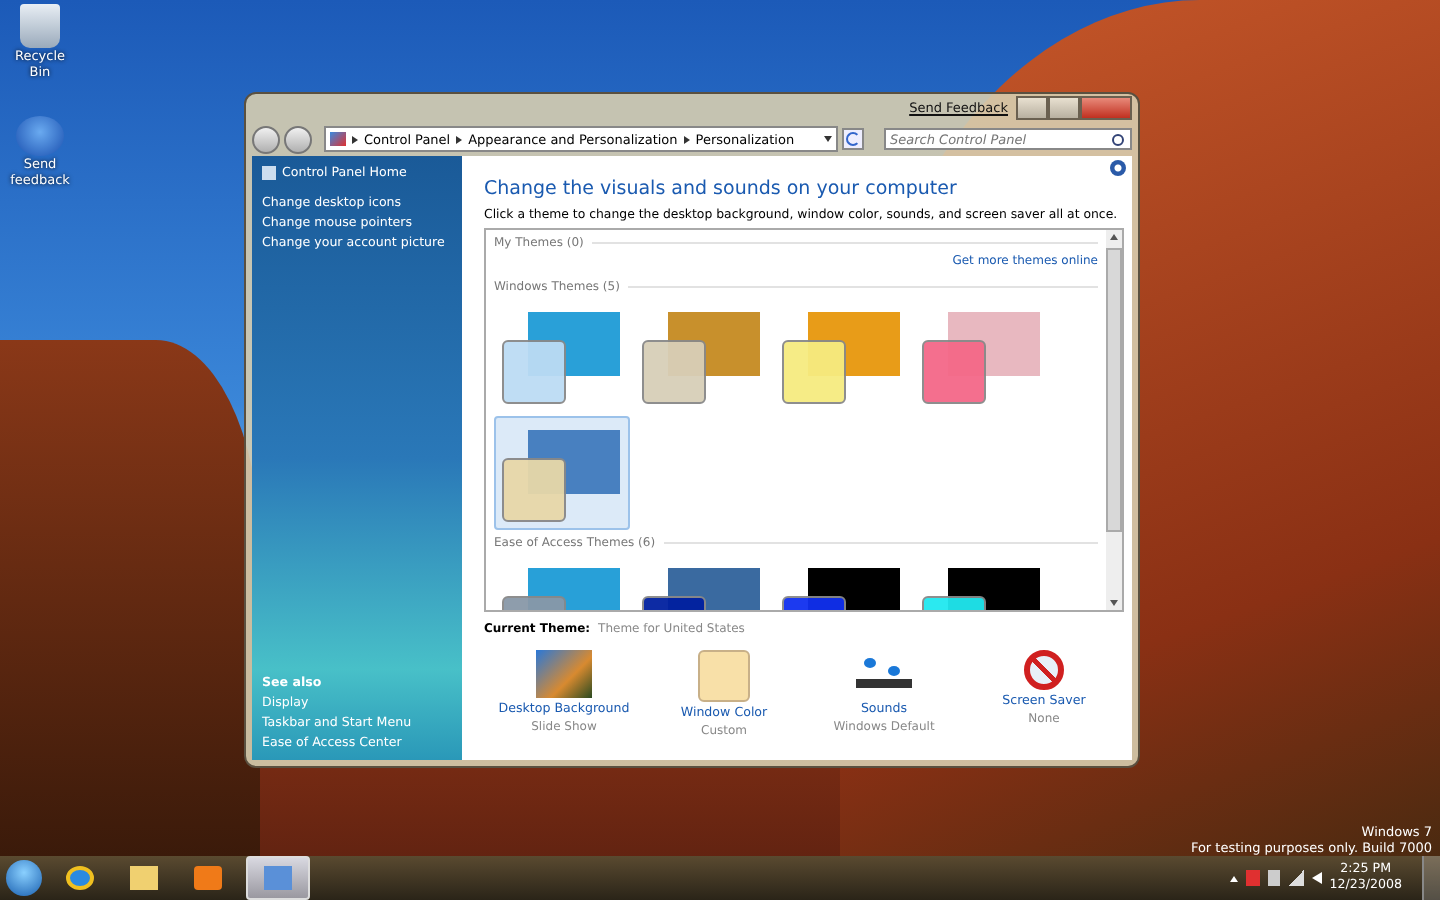  Describe the element at coordinates (208, 878) in the screenshot. I see `play-icon` at that location.